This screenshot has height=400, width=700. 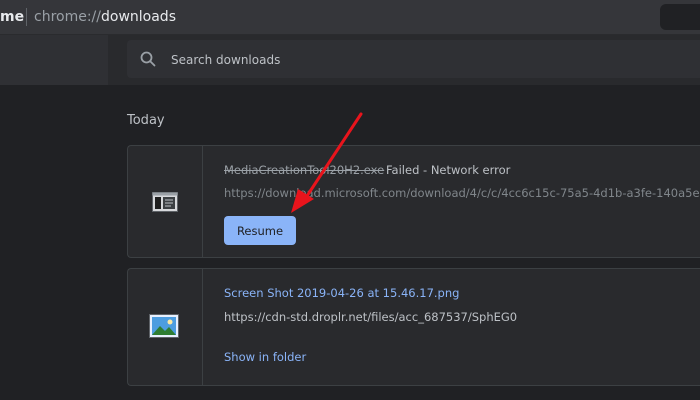 What do you see at coordinates (164, 326) in the screenshot?
I see `image-file-icon` at bounding box center [164, 326].